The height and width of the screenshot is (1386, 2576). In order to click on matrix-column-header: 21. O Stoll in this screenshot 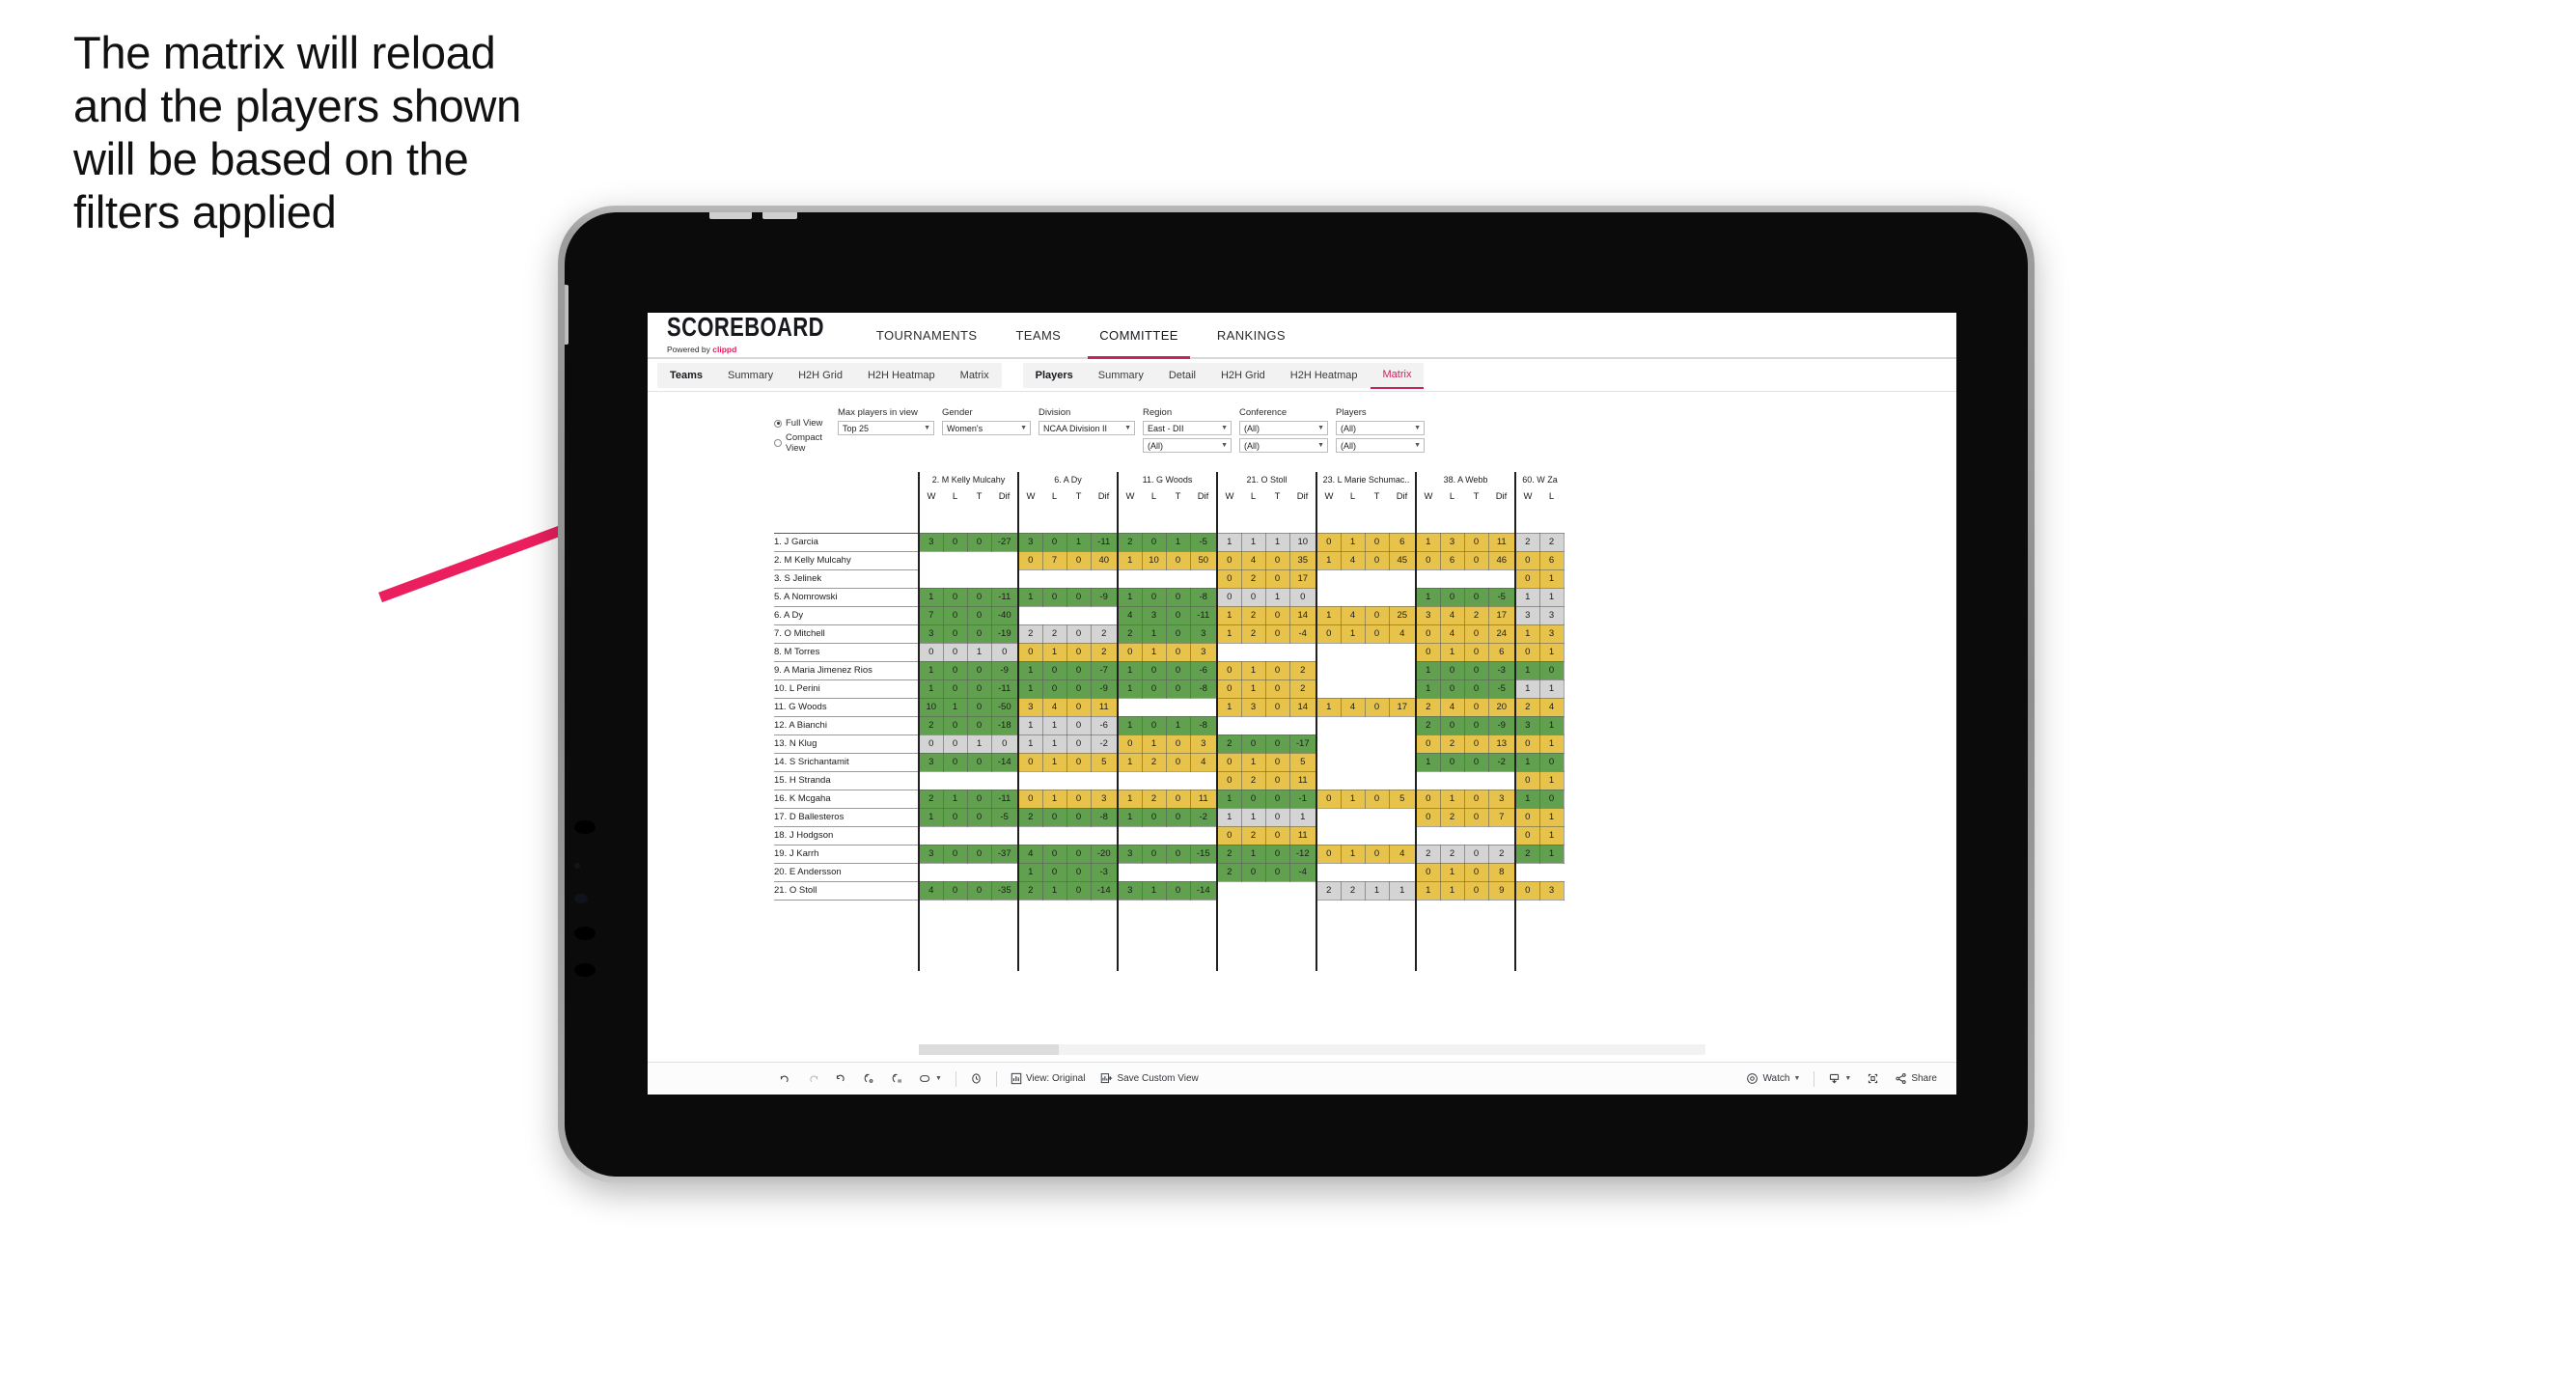, I will do `click(1266, 480)`.